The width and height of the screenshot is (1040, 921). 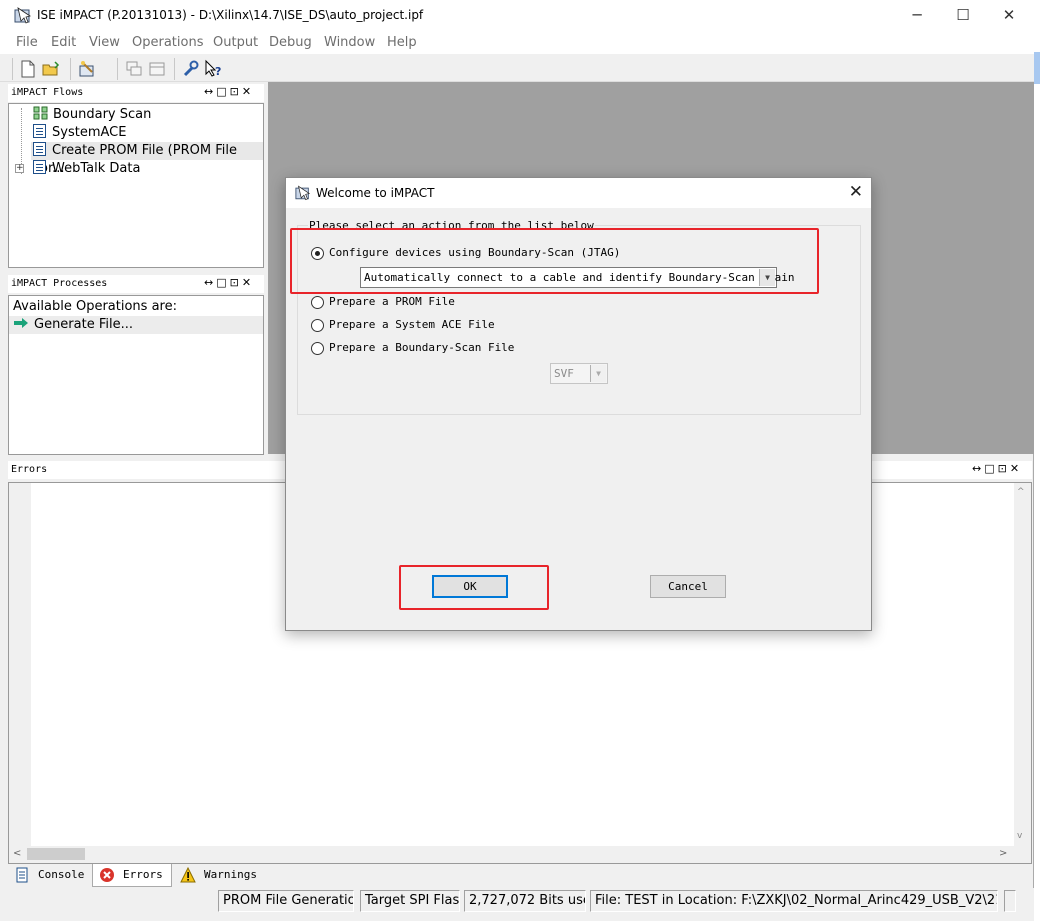 What do you see at coordinates (28, 69) in the screenshot?
I see `new-file-icon` at bounding box center [28, 69].